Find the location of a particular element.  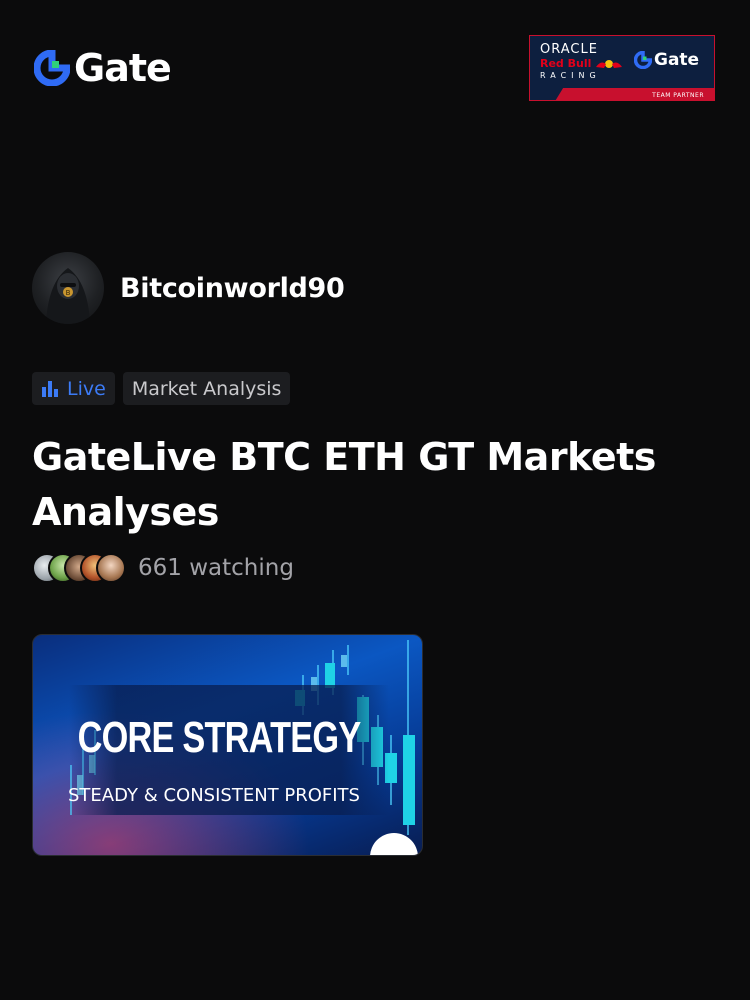

gate-logo-icon is located at coordinates (52, 68).